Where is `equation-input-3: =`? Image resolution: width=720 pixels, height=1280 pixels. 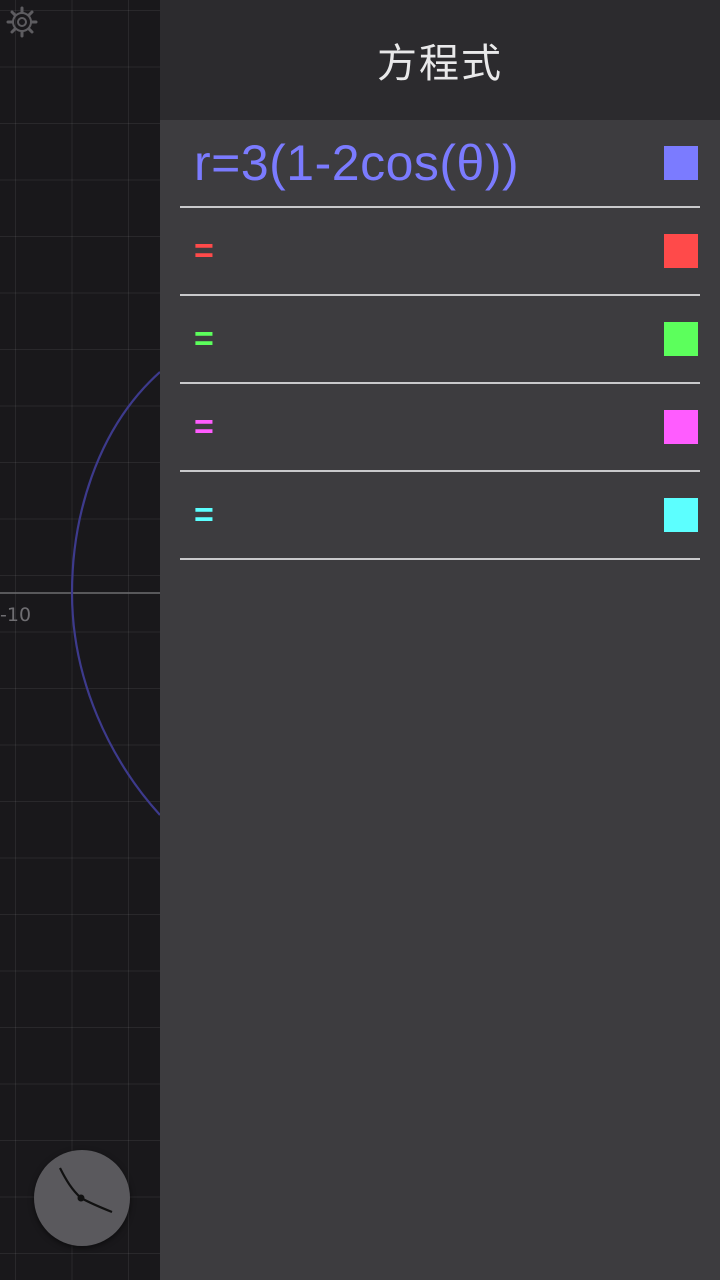 equation-input-3: = is located at coordinates (422, 339).